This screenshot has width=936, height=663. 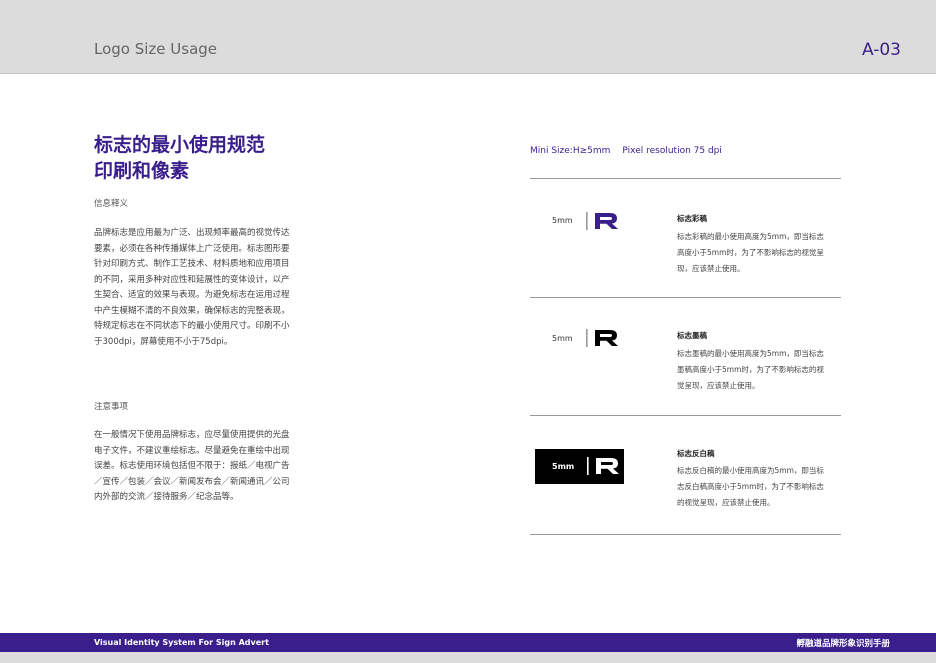 I want to click on size-label-reversed: 5mm, so click(x=563, y=466).